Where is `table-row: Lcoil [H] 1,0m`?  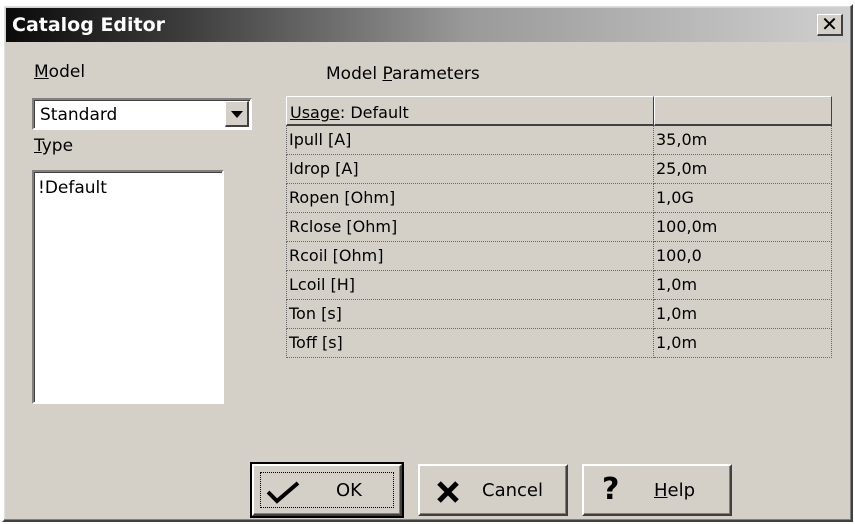
table-row: Lcoil [H] 1,0m is located at coordinates (559, 285).